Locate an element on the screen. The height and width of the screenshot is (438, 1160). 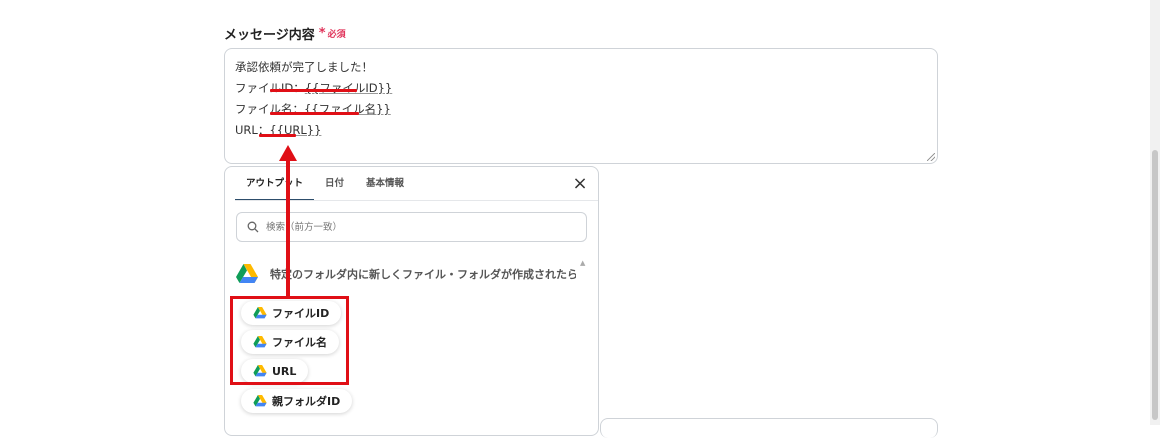
annotation-selection-box is located at coordinates (289, 340).